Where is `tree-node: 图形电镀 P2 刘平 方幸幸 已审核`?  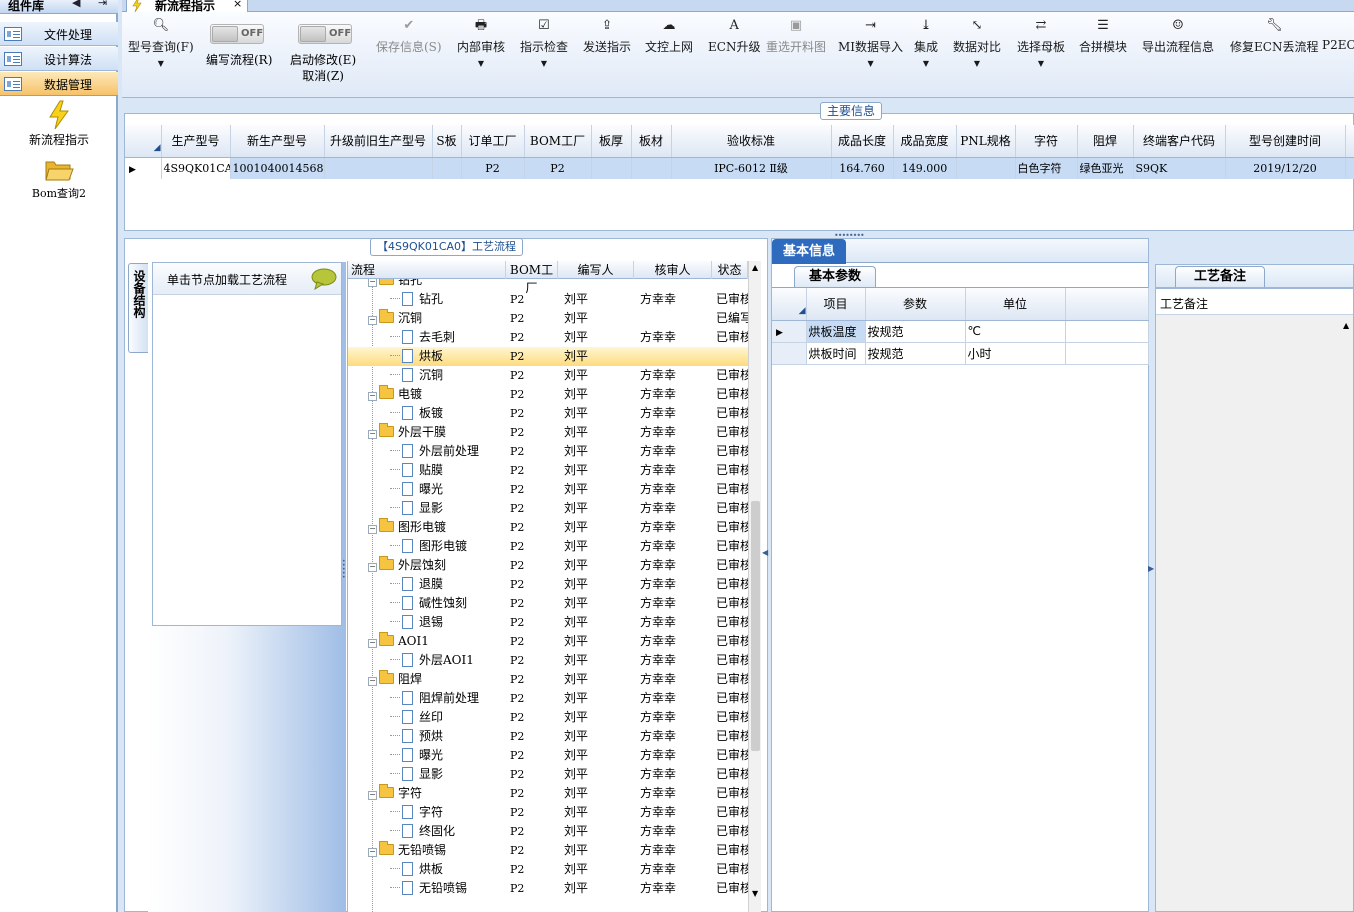
tree-node: 图形电镀 P2 刘平 方幸幸 已审核 is located at coordinates (548, 546).